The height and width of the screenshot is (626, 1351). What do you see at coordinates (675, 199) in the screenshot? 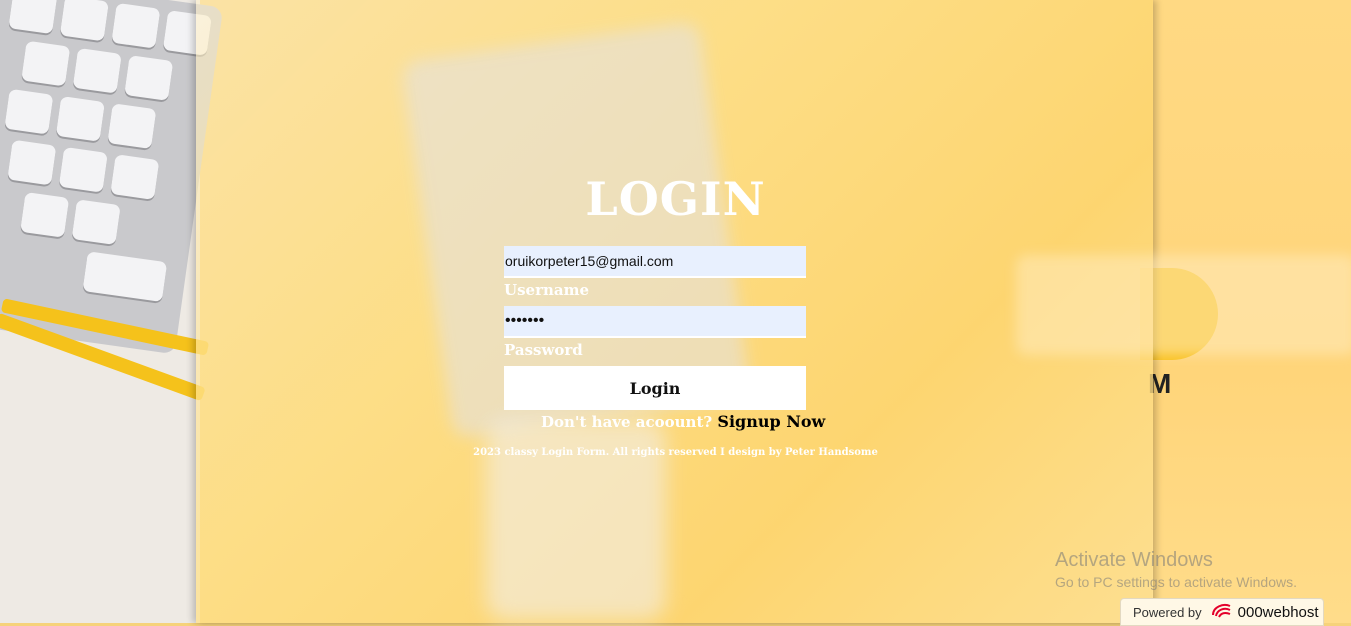
I see `login-title: LOGIN` at bounding box center [675, 199].